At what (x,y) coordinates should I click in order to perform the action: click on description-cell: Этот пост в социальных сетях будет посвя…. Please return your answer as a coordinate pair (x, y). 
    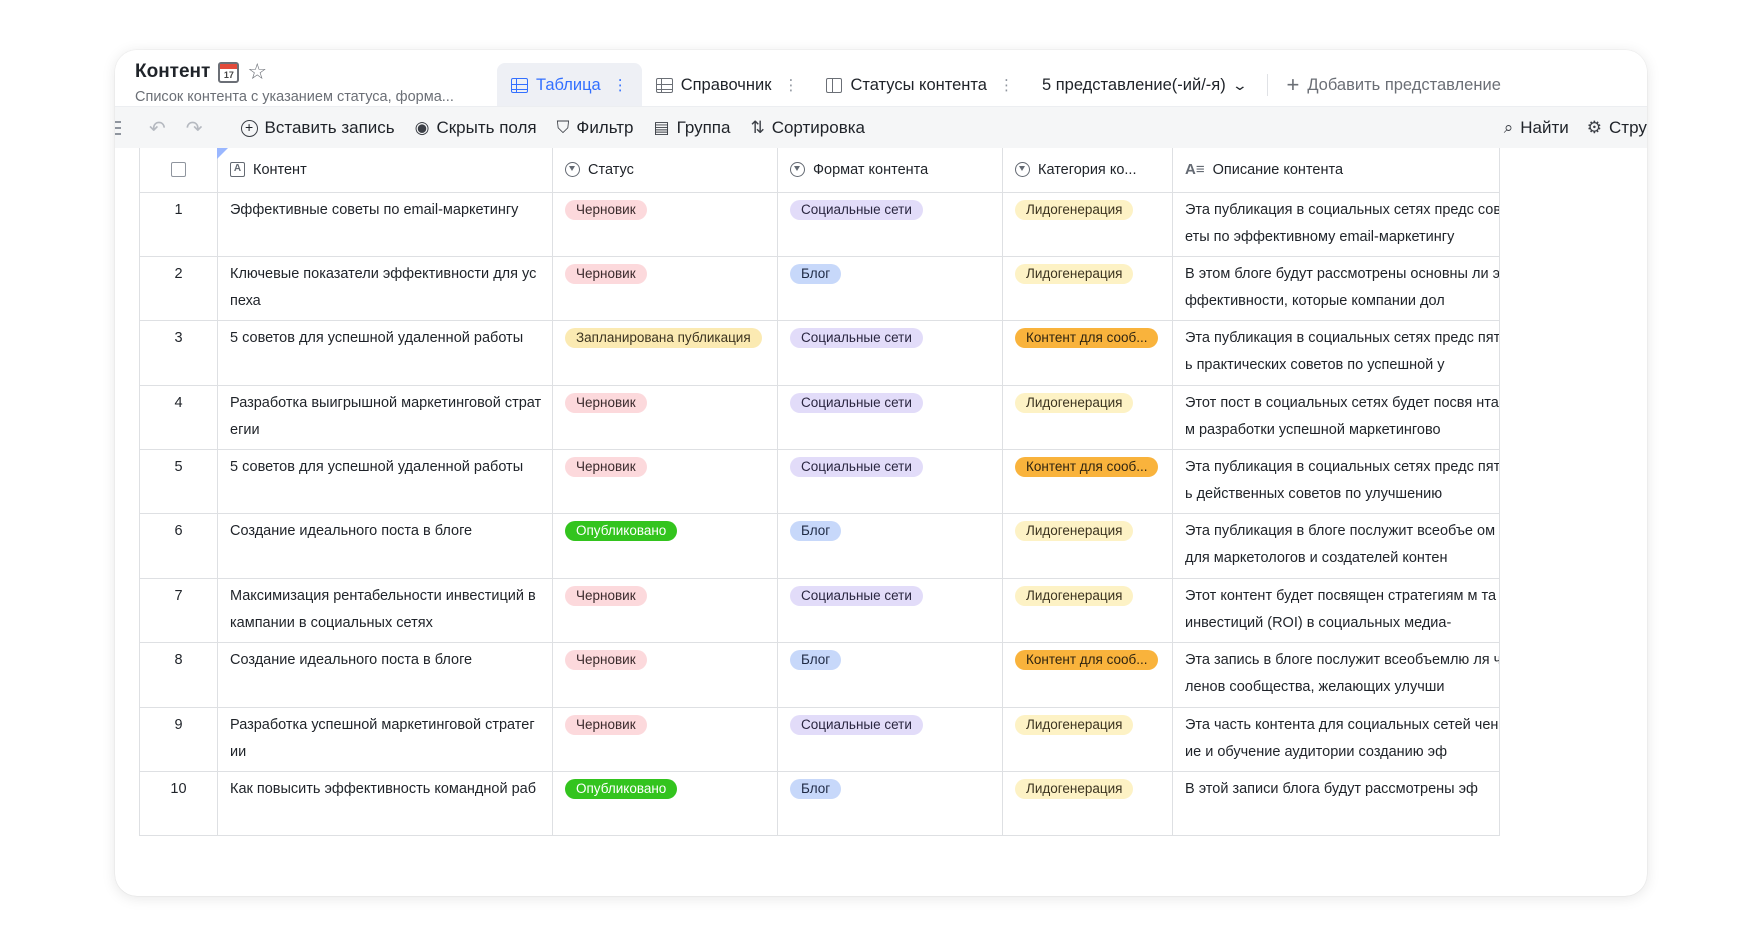
    Looking at the image, I should click on (1336, 418).